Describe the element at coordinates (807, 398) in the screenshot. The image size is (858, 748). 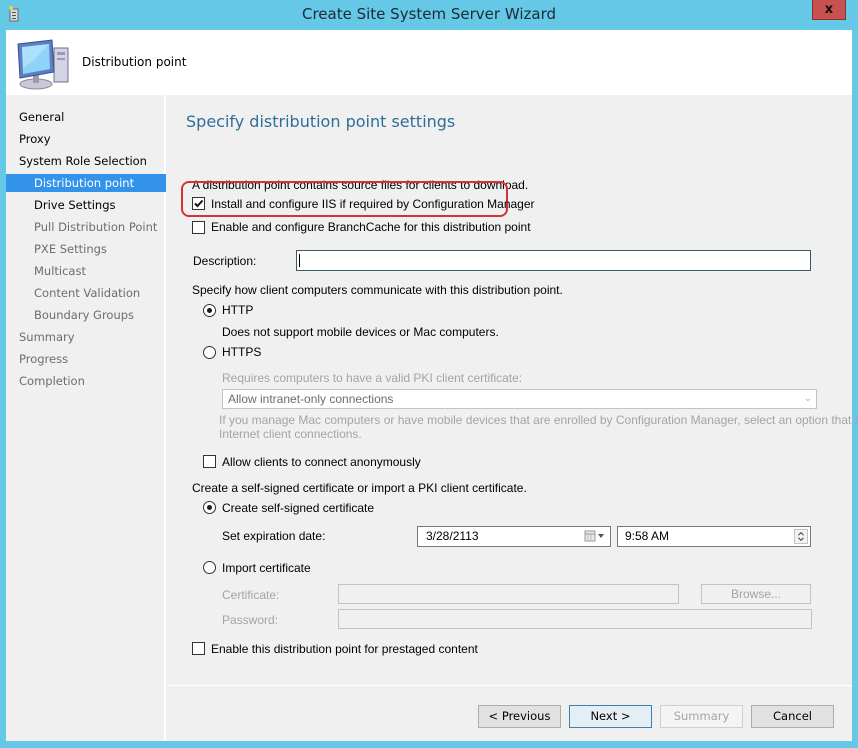
I see `chevron-down-icon: ⌄` at that location.